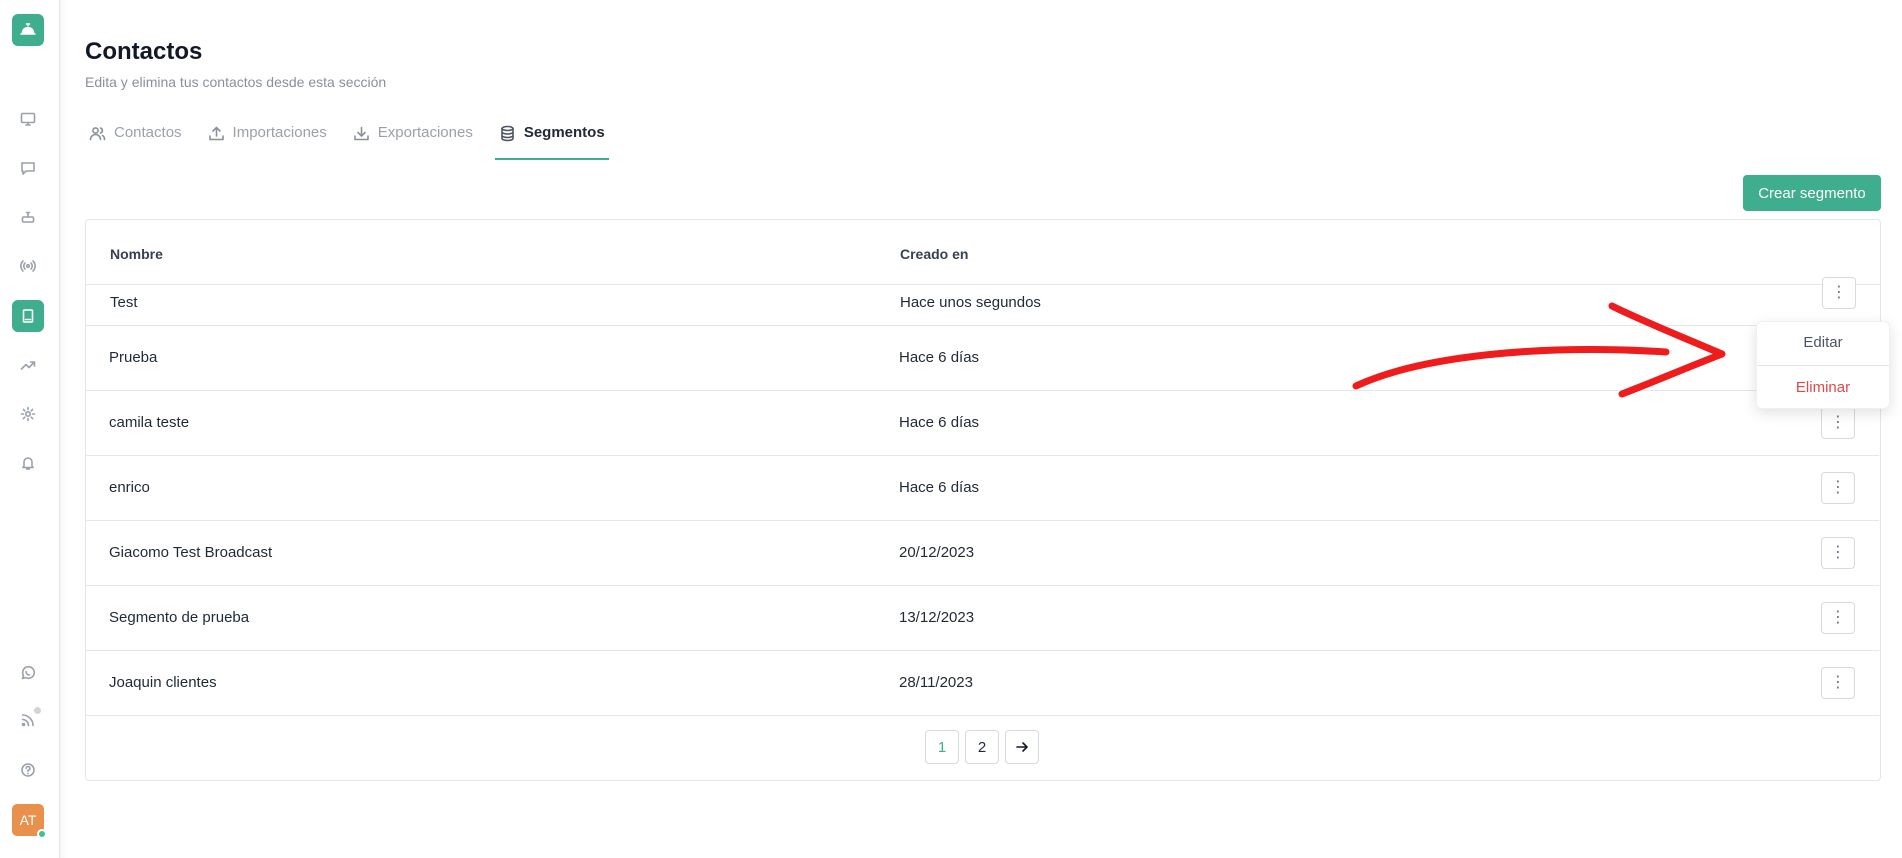  I want to click on segment-created: 28/11/2023, so click(936, 682).